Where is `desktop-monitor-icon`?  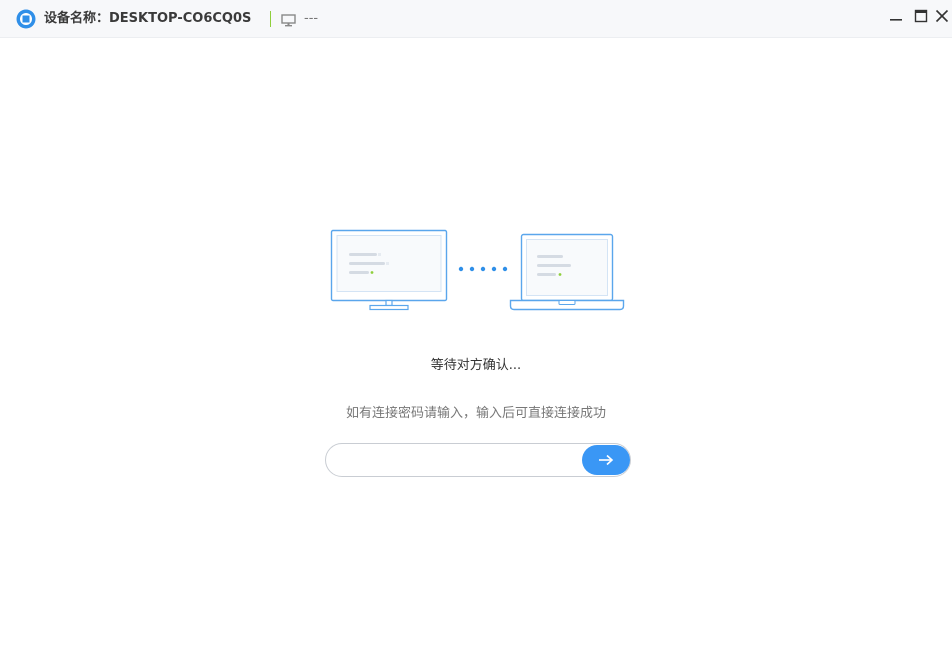 desktop-monitor-icon is located at coordinates (389, 270).